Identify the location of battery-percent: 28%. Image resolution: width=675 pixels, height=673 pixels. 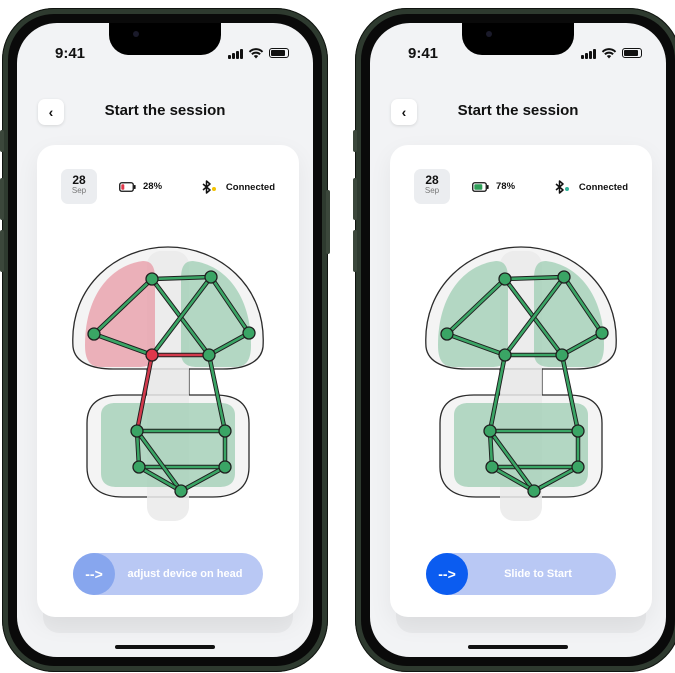
(153, 186).